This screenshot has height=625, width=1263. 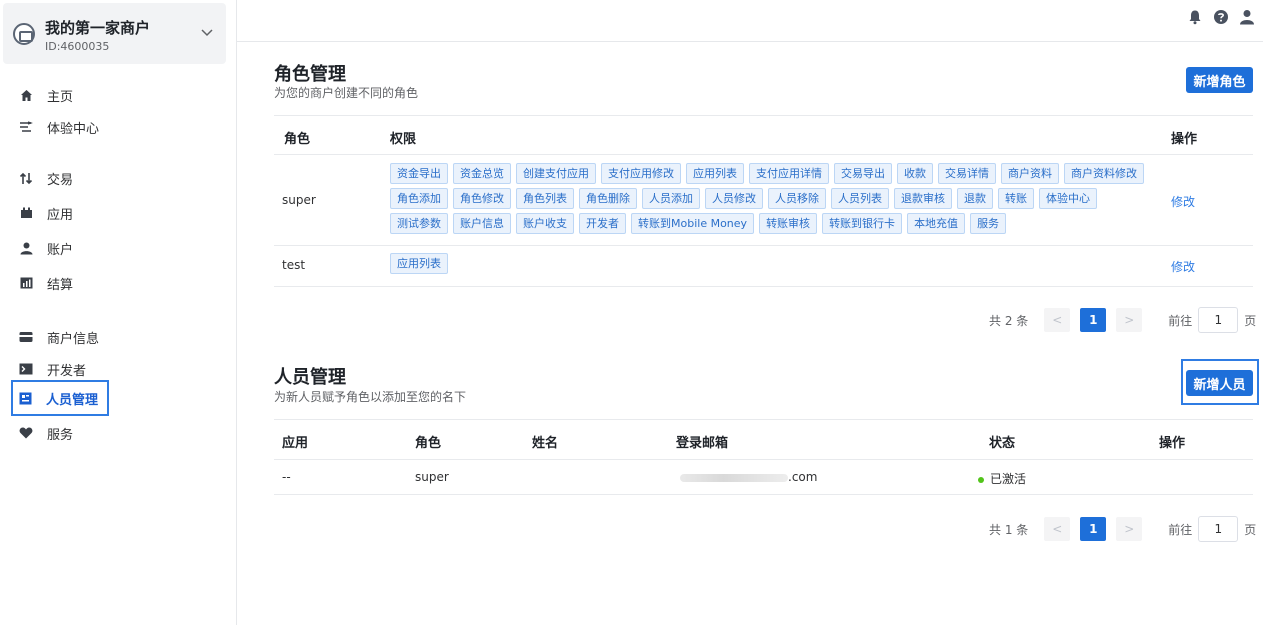 I want to click on merchant-avatar-icon, so click(x=24, y=34).